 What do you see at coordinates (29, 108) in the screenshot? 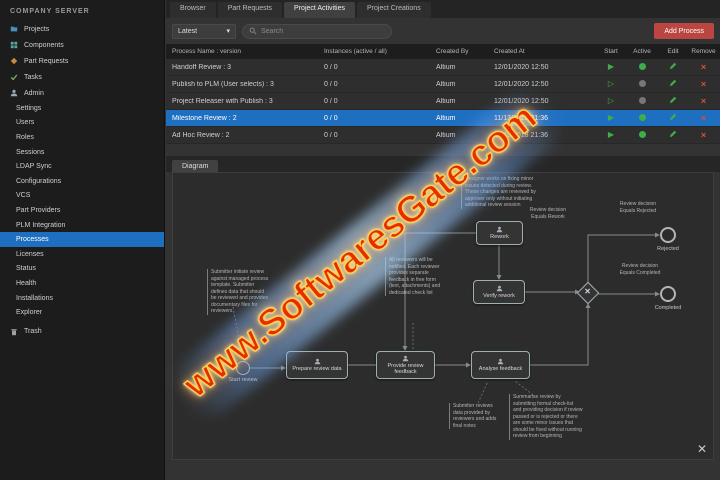
I see `sidebar-item-label: Settings` at bounding box center [29, 108].